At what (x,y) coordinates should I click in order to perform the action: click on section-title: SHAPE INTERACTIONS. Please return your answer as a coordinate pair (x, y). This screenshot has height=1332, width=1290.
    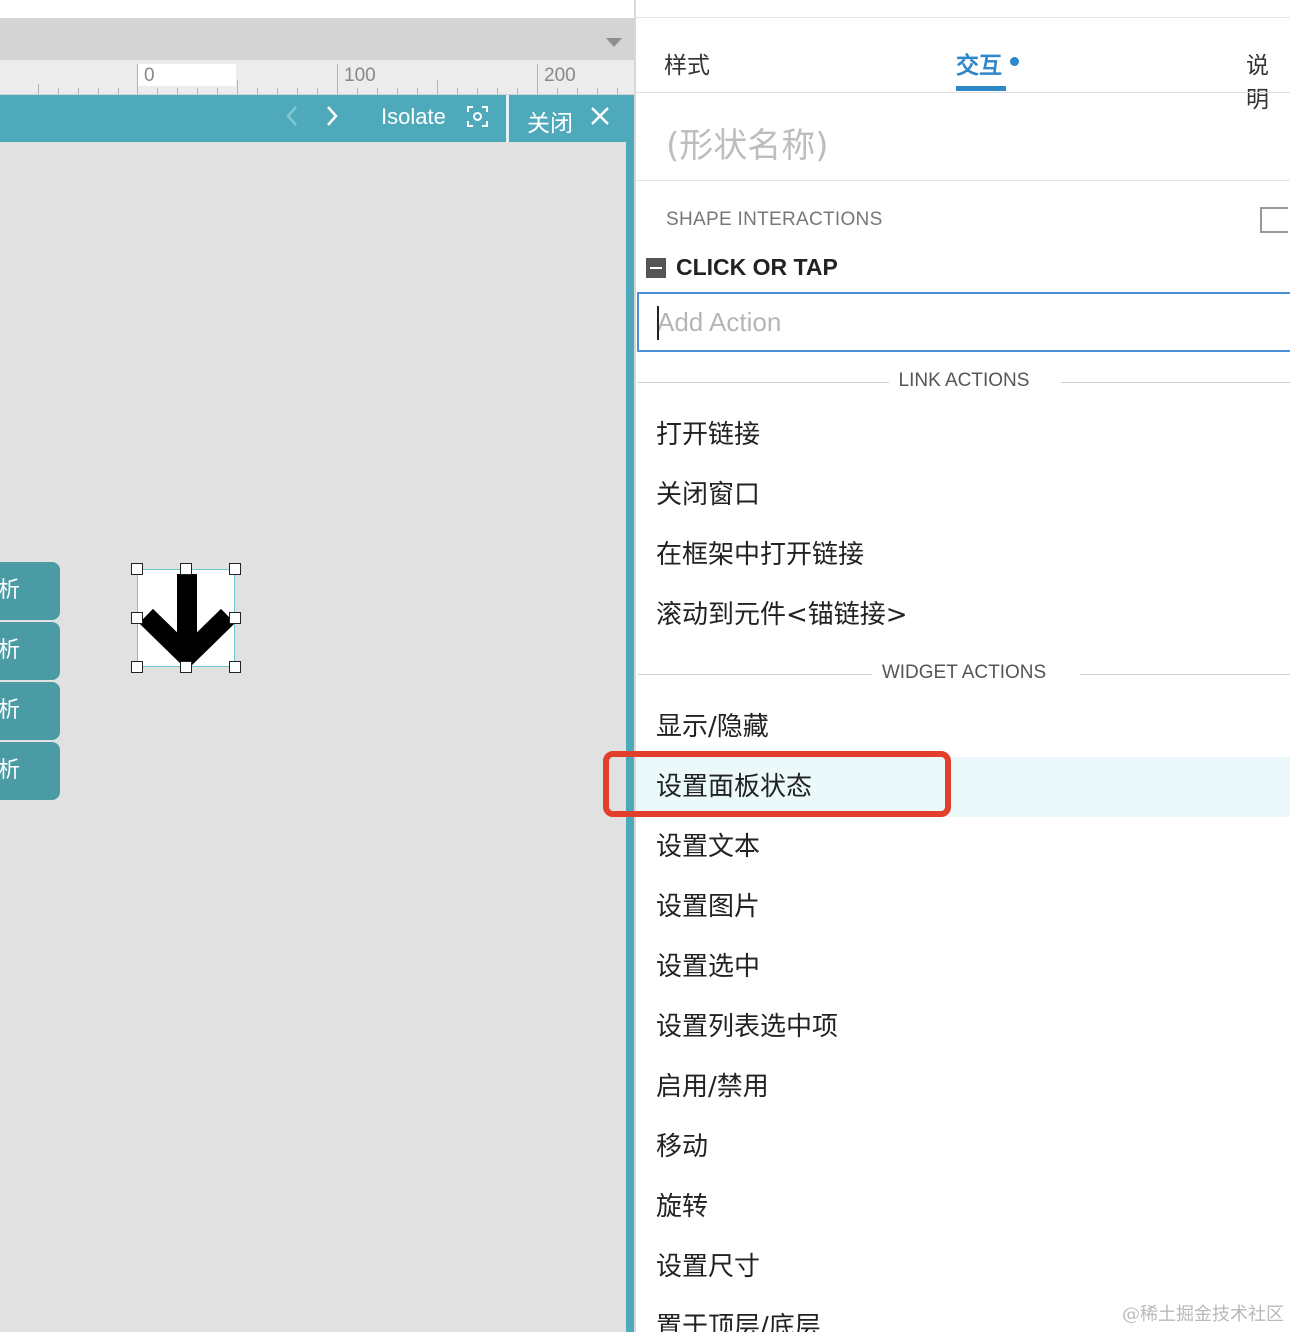
    Looking at the image, I should click on (774, 219).